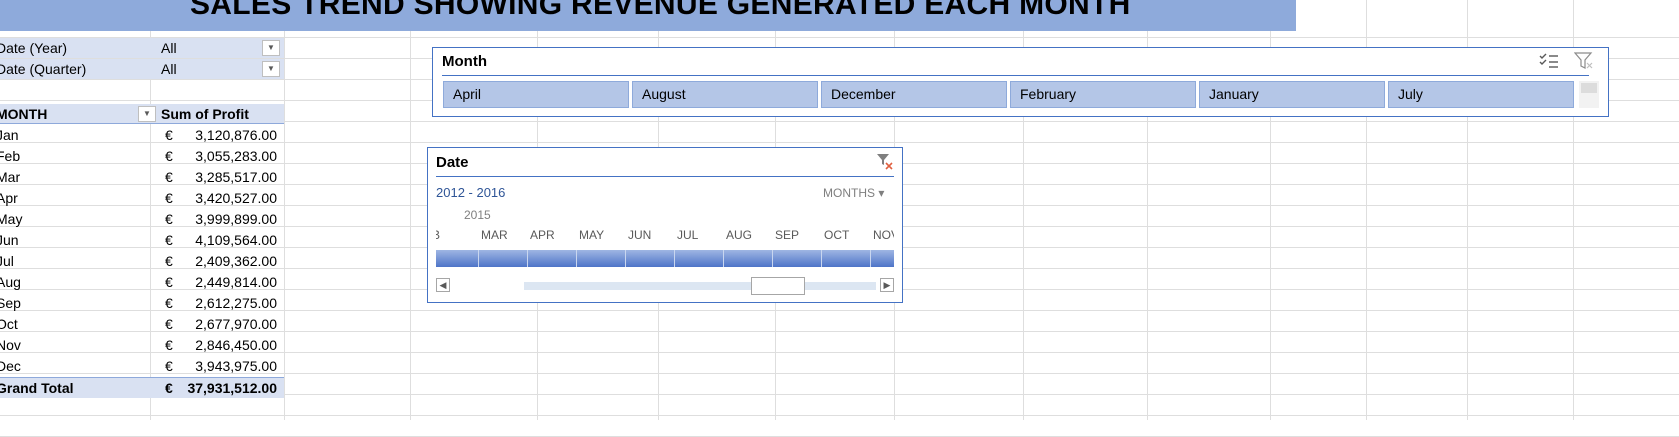 This screenshot has width=1679, height=437. What do you see at coordinates (883, 235) in the screenshot?
I see `timeline-month-label: NOV` at bounding box center [883, 235].